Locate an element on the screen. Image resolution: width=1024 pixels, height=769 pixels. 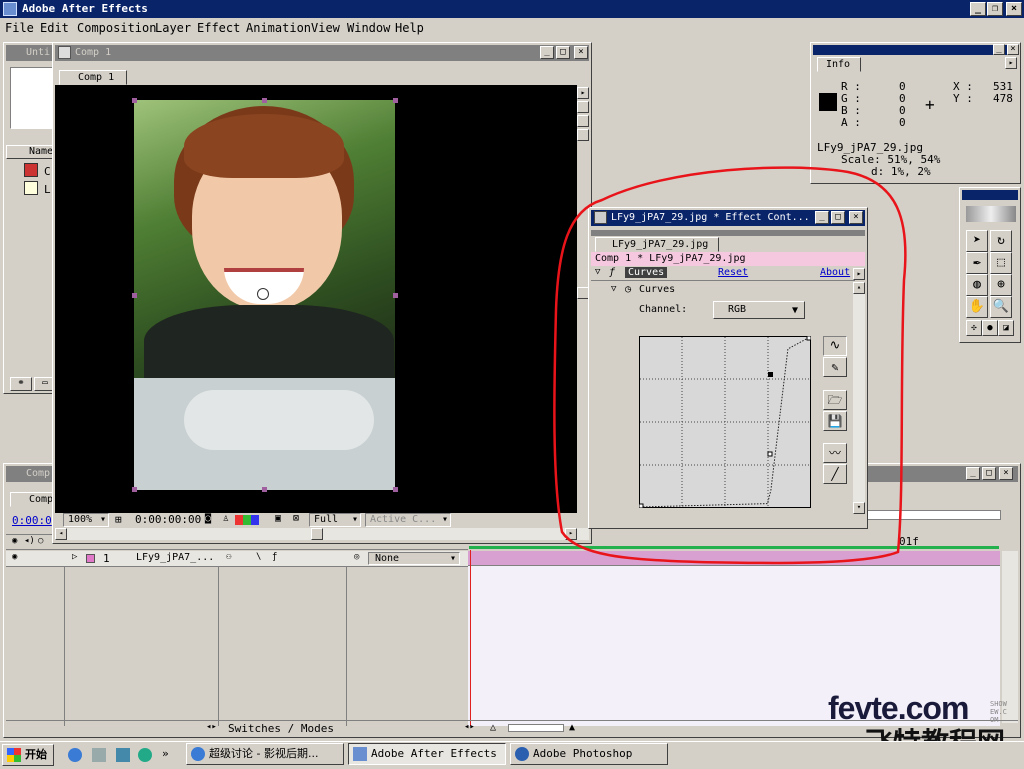
effect-switch-icon: ƒ is located at coordinates (274, 557).